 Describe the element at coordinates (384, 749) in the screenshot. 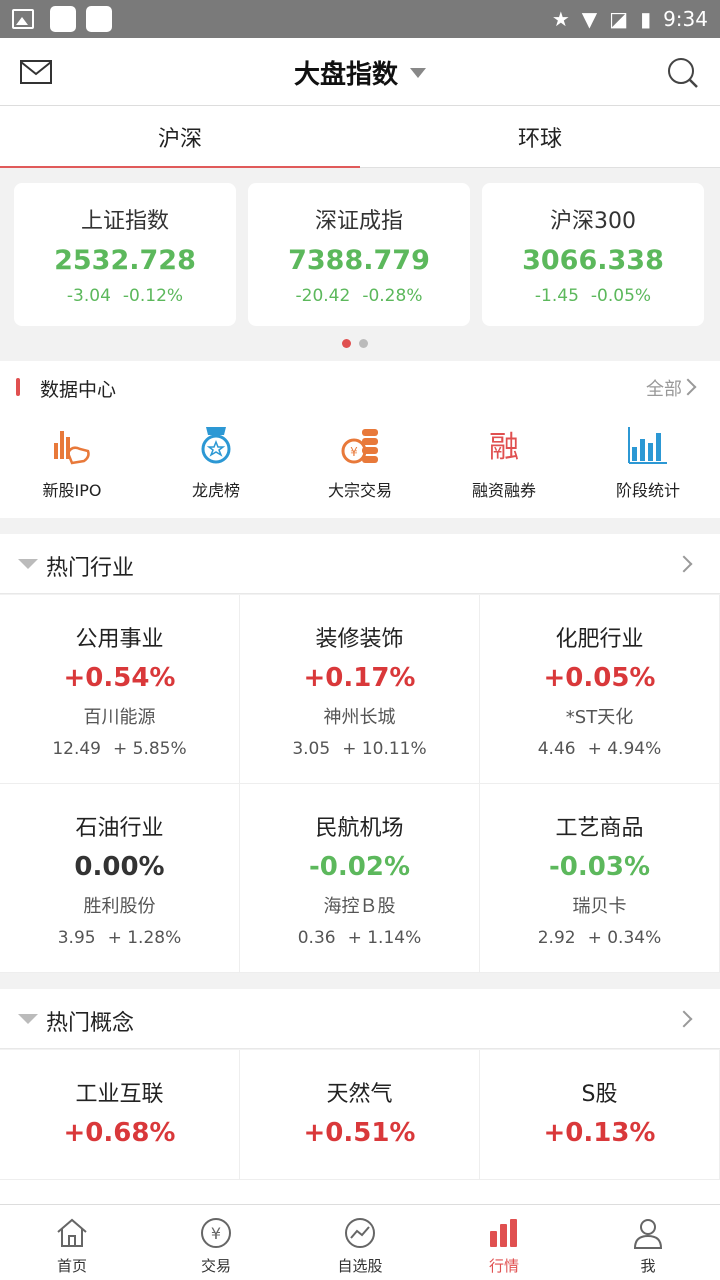

I see `stock-pct: + 10.11%` at that location.